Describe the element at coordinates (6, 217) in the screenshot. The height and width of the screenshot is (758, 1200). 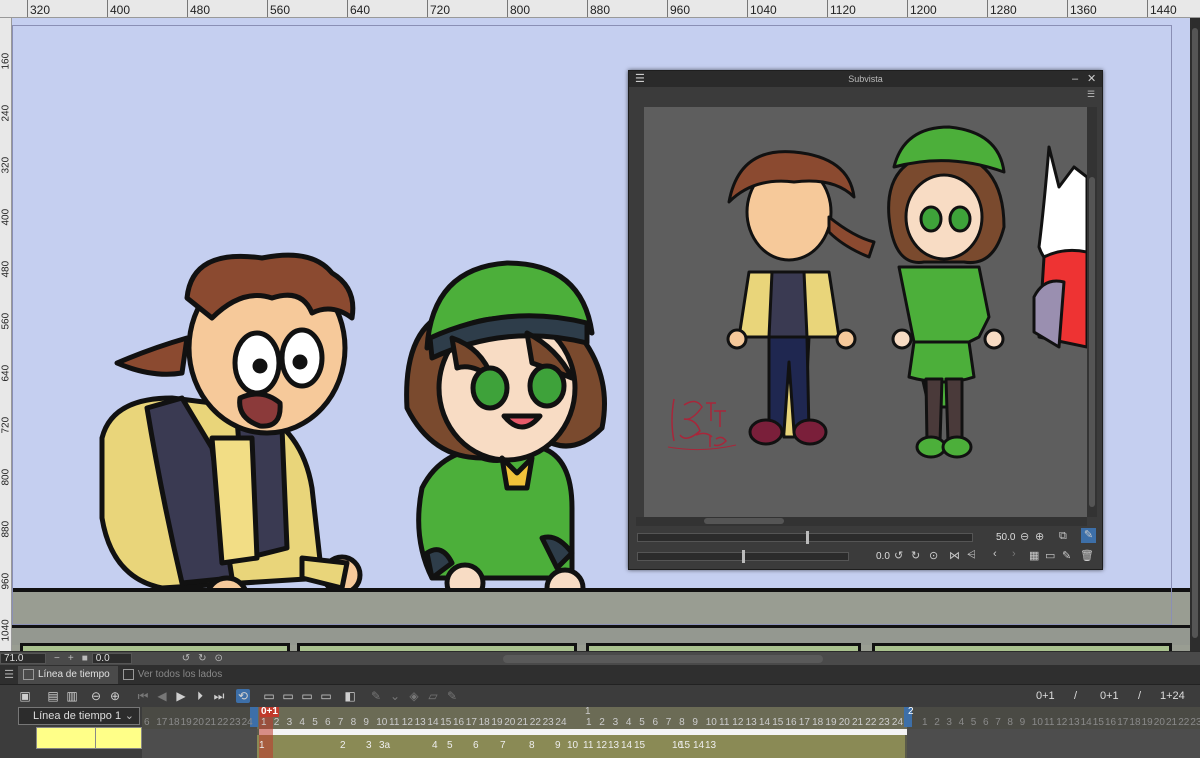
I see `ruler-tick-label: 400` at that location.